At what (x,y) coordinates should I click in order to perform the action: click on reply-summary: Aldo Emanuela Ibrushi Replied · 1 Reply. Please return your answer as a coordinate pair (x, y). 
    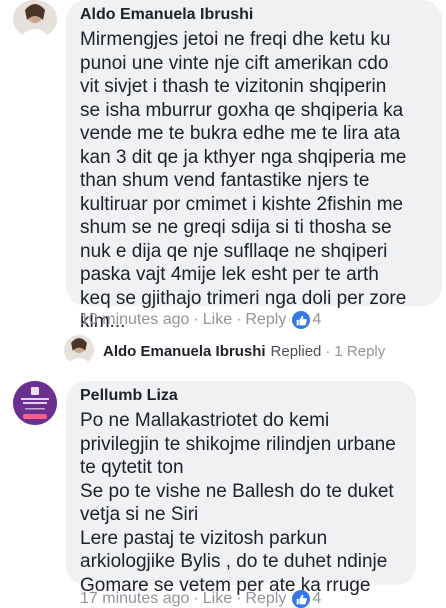
    Looking at the image, I should click on (244, 351).